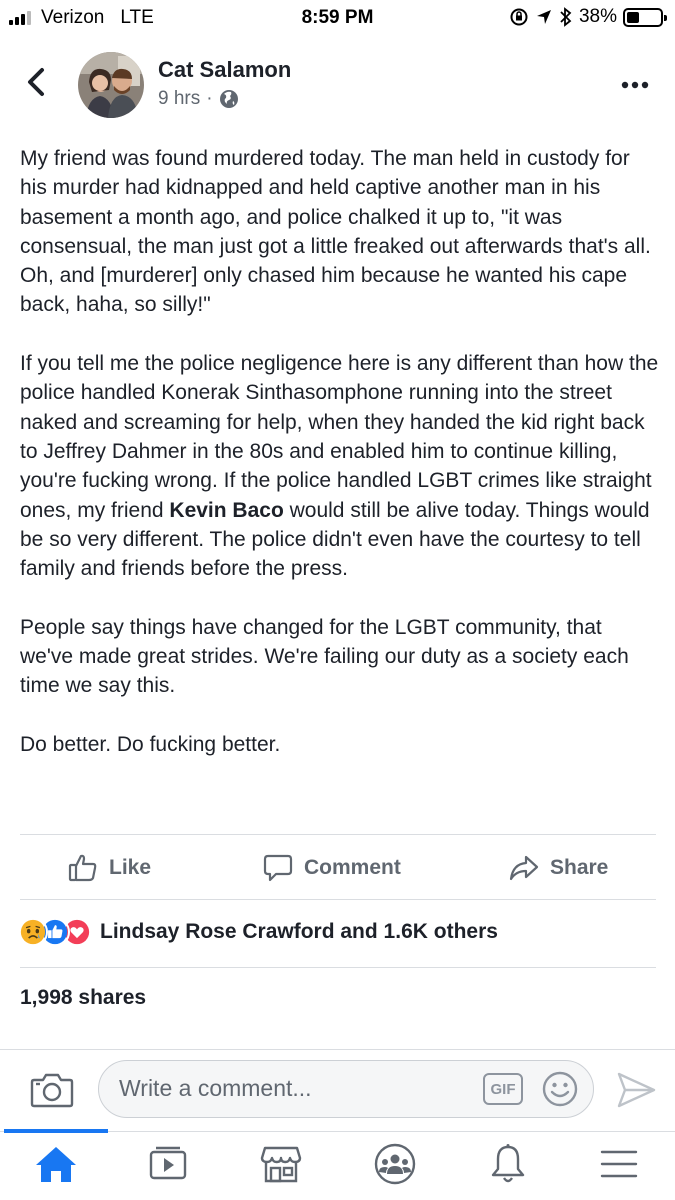 This screenshot has height=1200, width=675. What do you see at coordinates (633, 17) in the screenshot?
I see `battery-fill` at bounding box center [633, 17].